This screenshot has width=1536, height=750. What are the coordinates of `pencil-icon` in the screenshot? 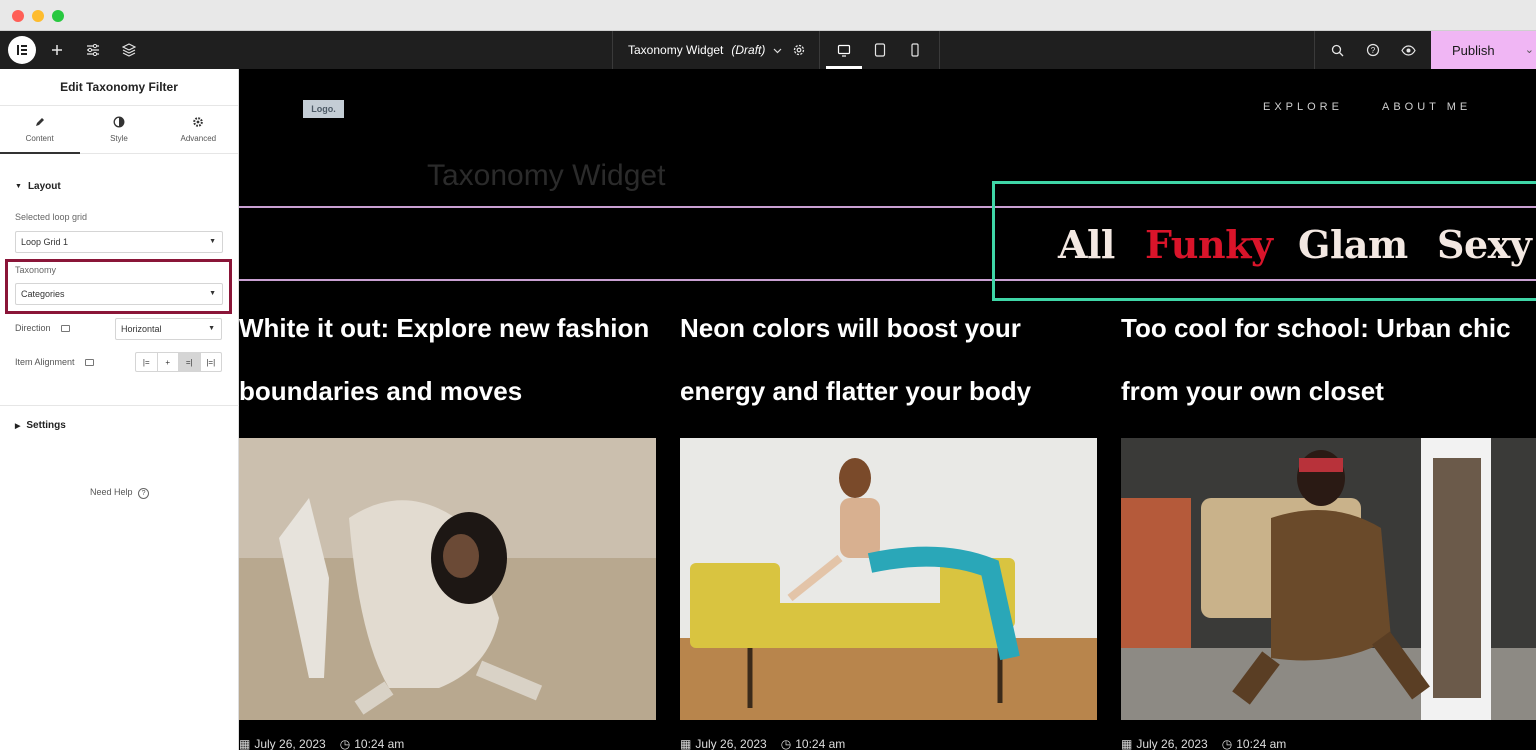 It's located at (40, 123).